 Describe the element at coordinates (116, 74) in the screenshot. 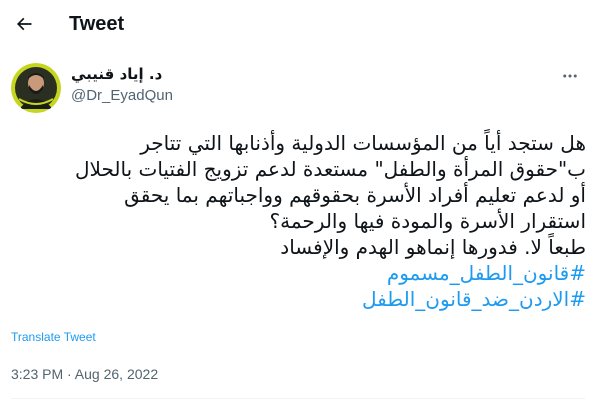

I see `author-name: د. إياد قنيبي` at that location.